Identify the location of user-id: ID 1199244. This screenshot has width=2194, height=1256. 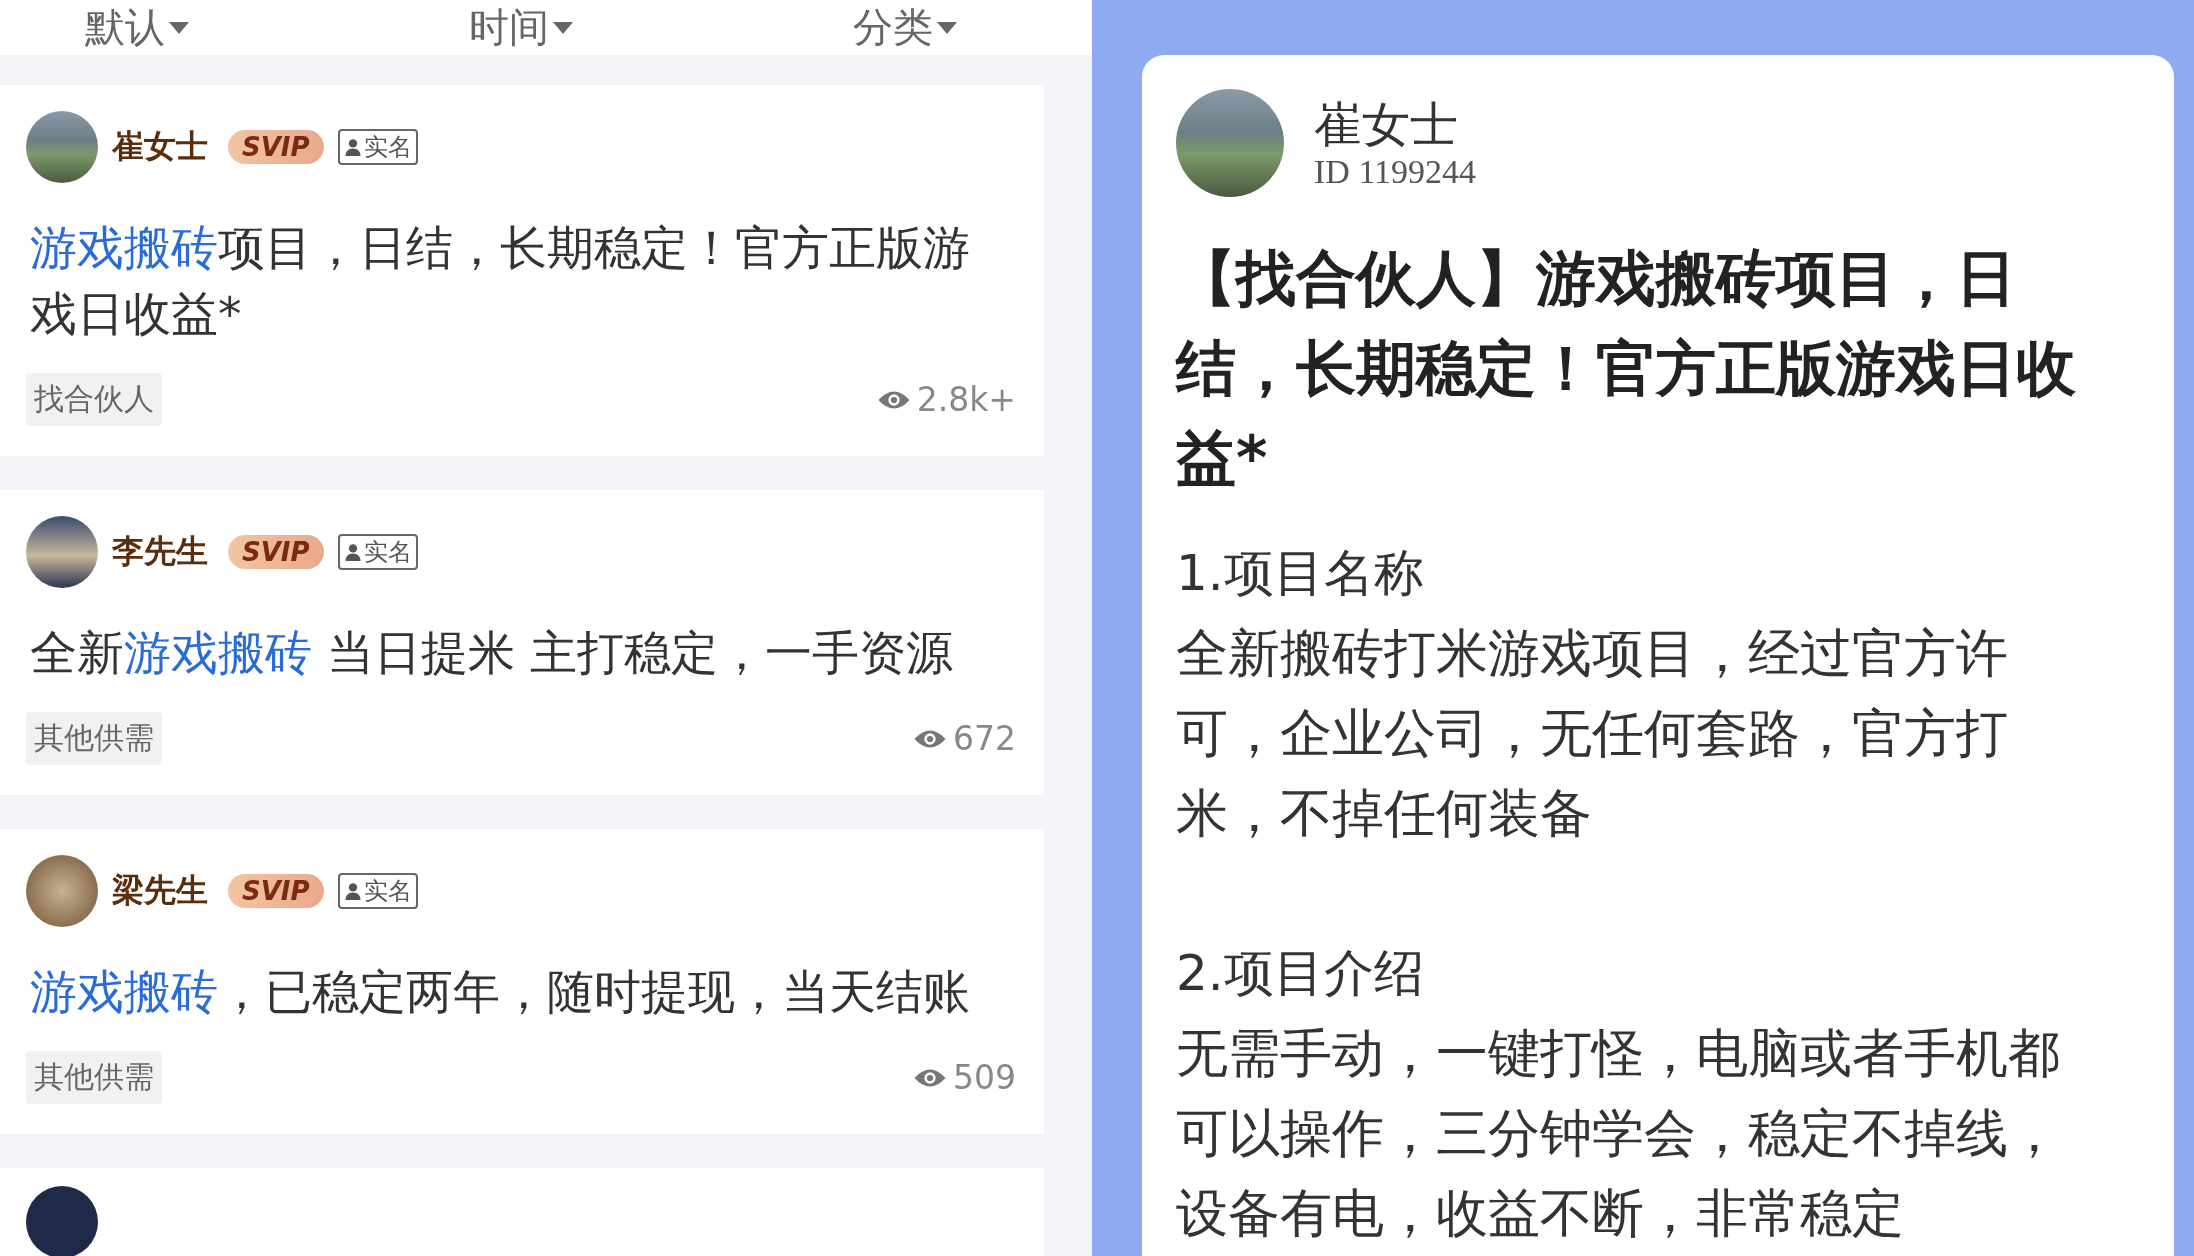
(1395, 172).